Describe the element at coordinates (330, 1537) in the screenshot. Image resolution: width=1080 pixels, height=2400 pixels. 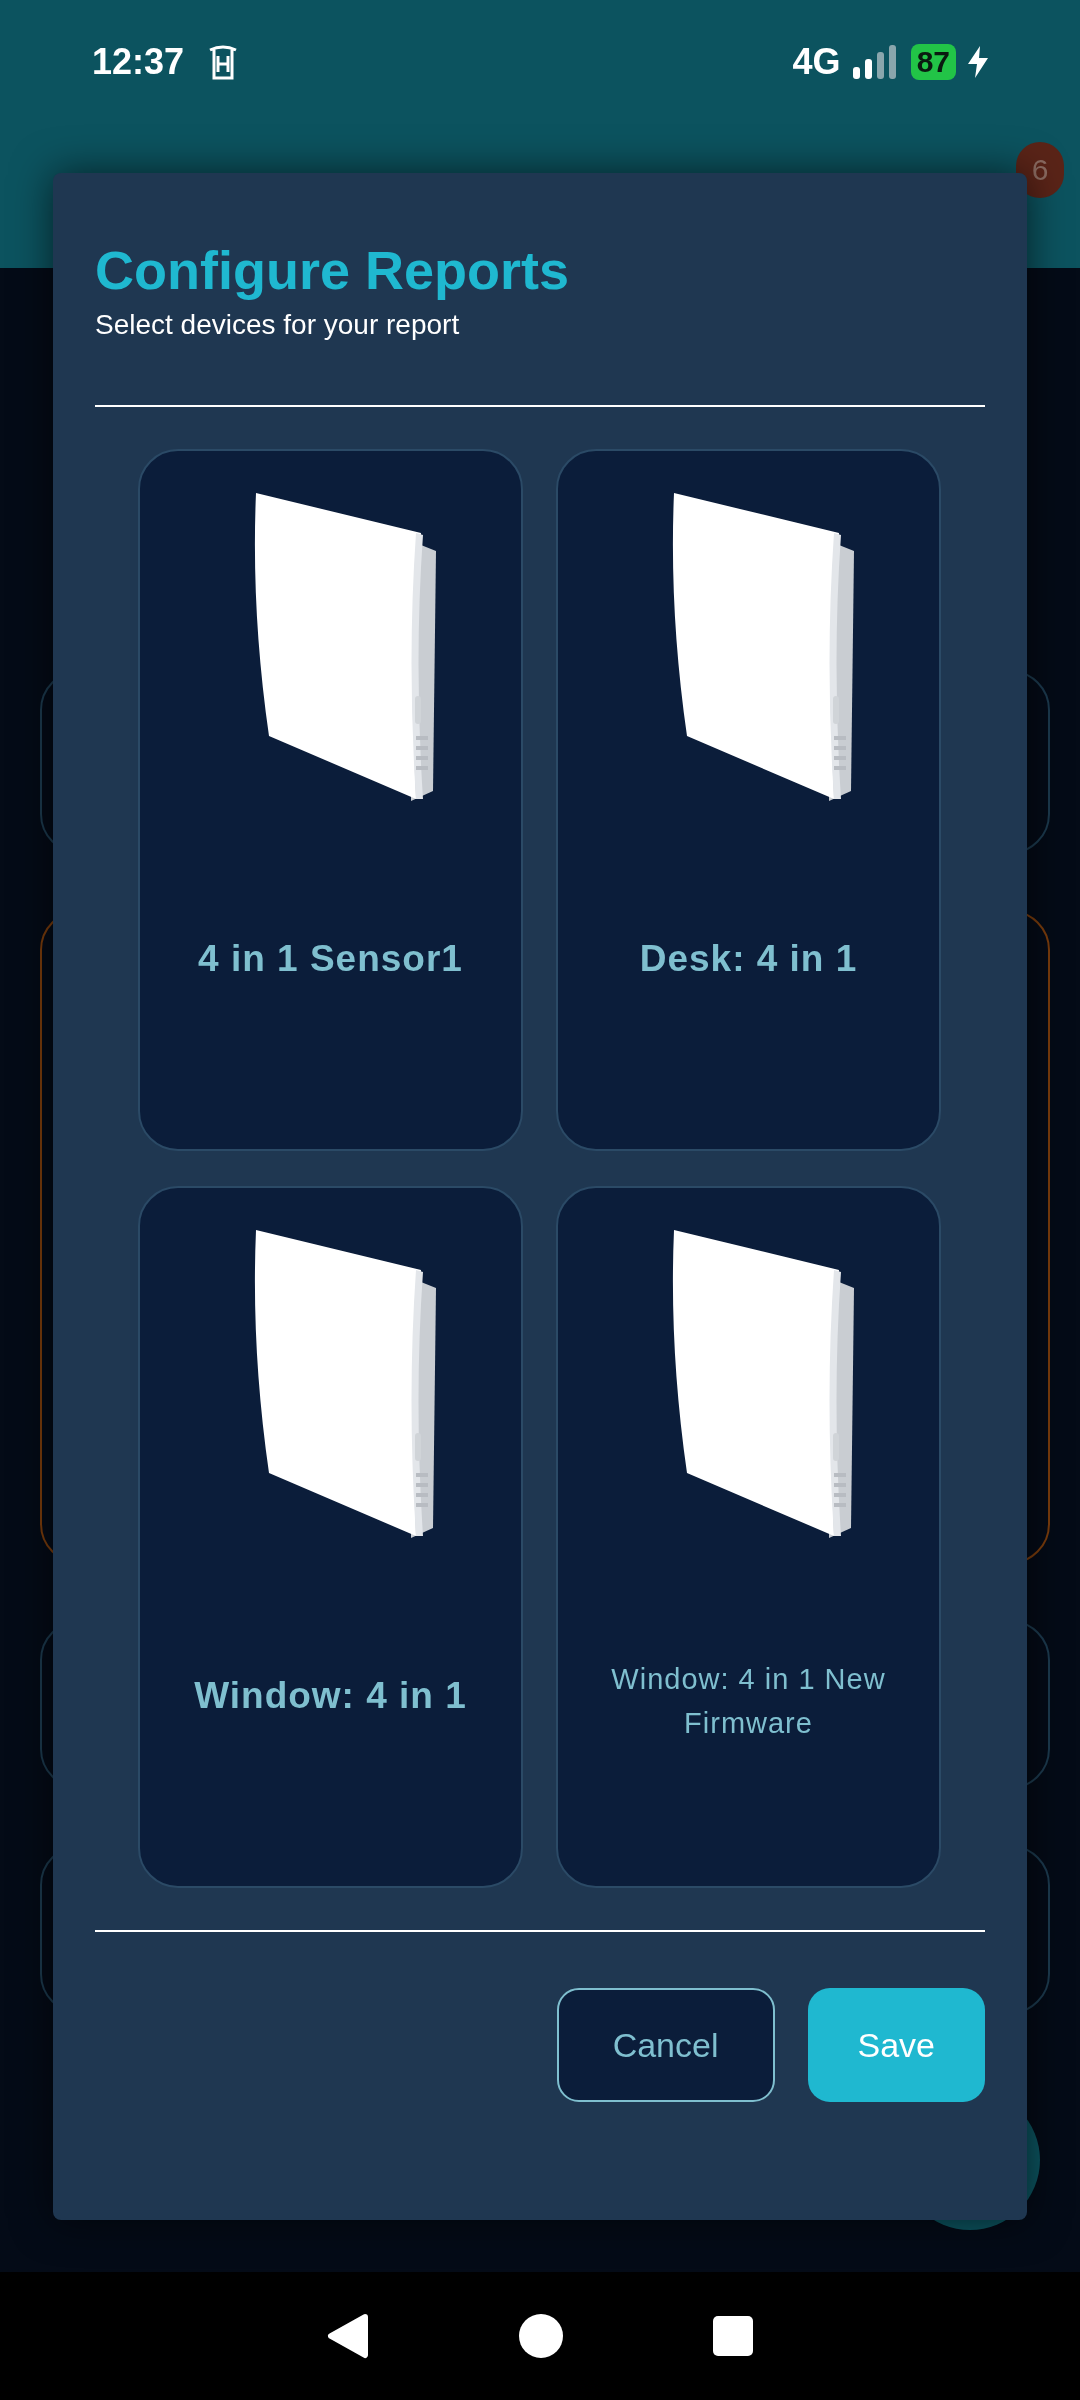
I see `device-card: Window: 4 in 1` at that location.